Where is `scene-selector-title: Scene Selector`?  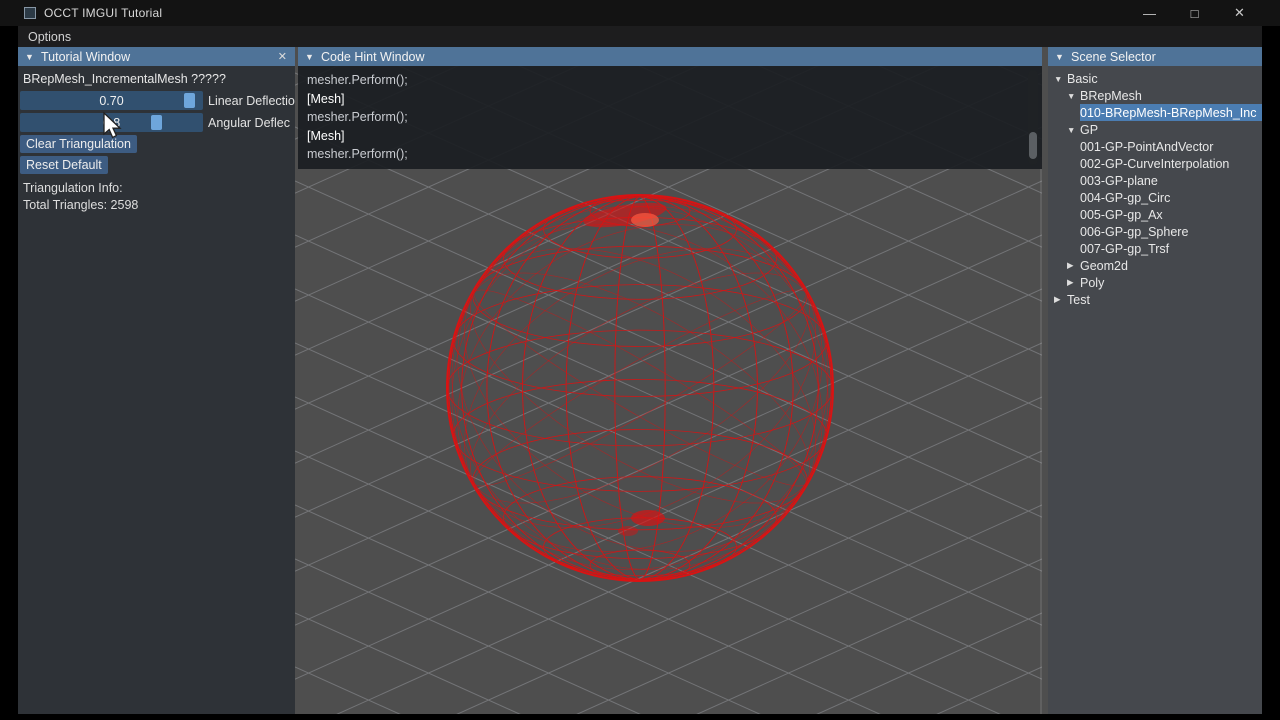 scene-selector-title: Scene Selector is located at coordinates (1113, 56).